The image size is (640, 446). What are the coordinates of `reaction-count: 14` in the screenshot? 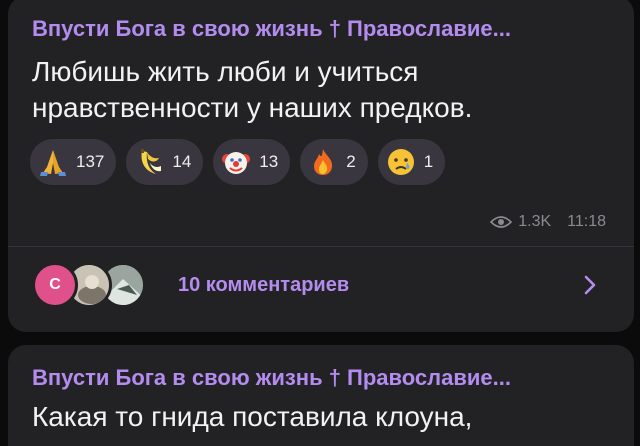 It's located at (182, 161).